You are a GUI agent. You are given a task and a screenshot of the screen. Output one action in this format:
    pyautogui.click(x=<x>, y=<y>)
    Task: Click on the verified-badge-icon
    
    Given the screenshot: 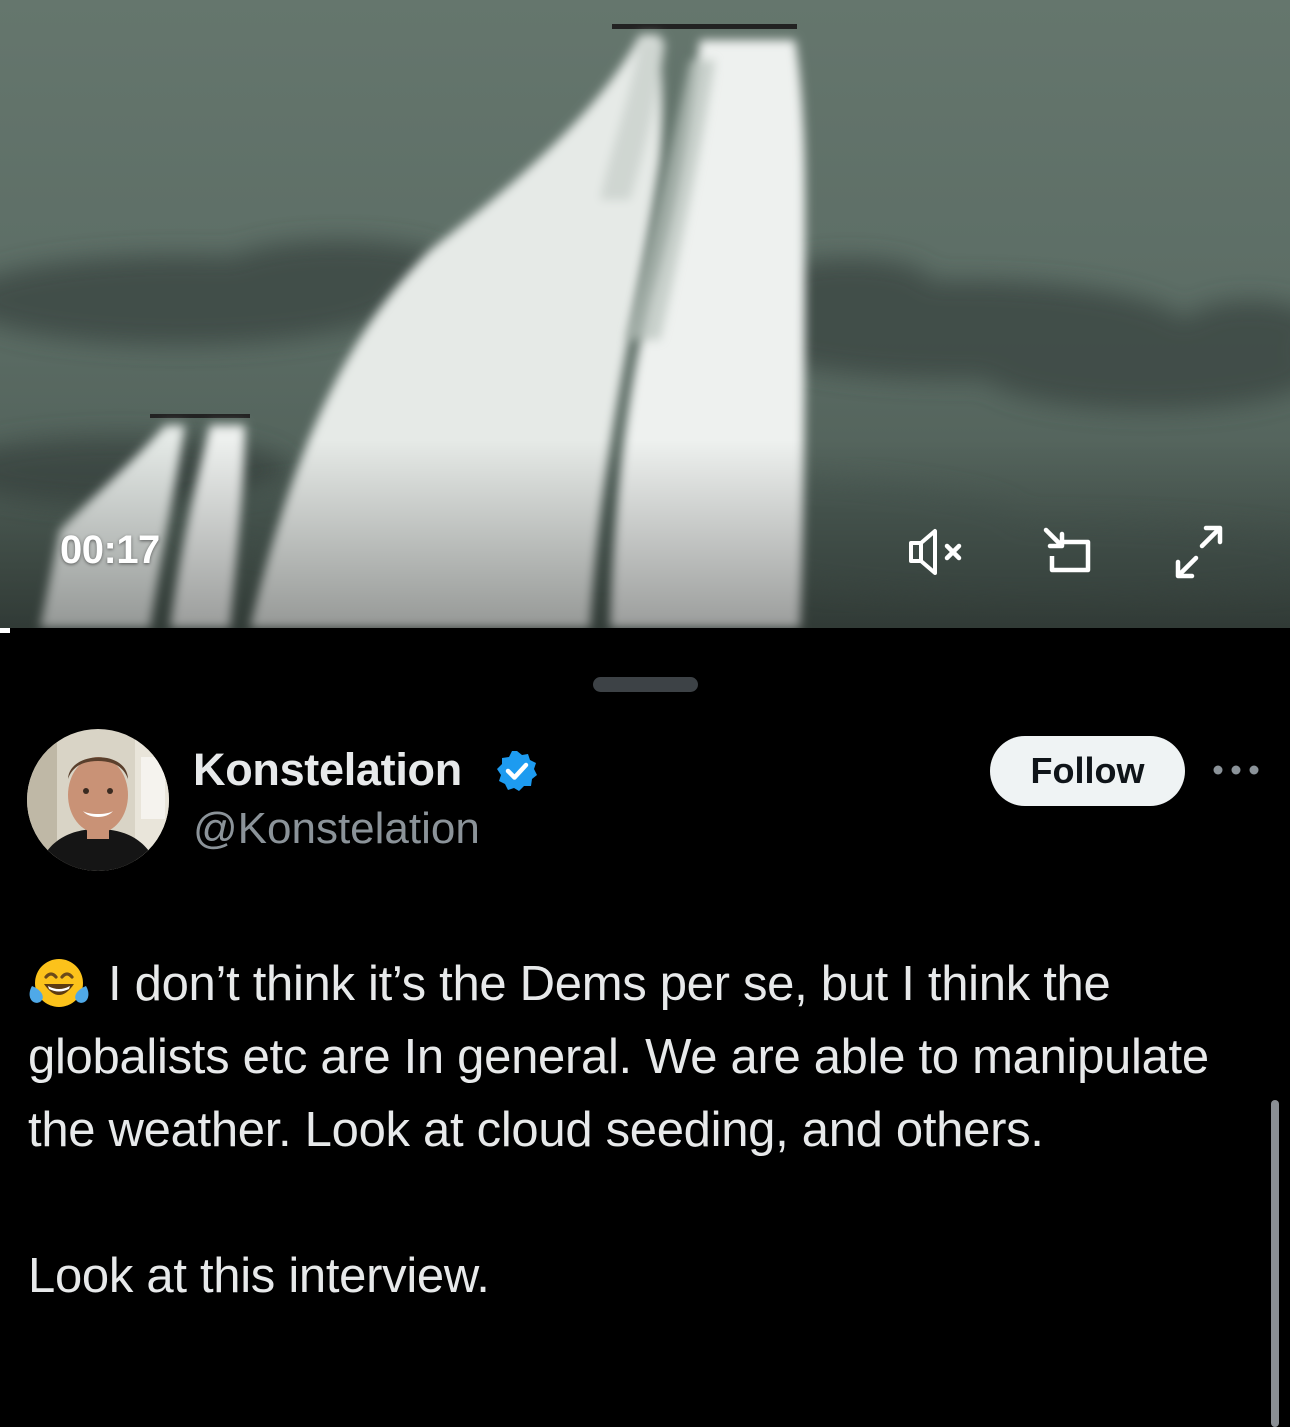 What is the action you would take?
    pyautogui.click(x=517, y=771)
    